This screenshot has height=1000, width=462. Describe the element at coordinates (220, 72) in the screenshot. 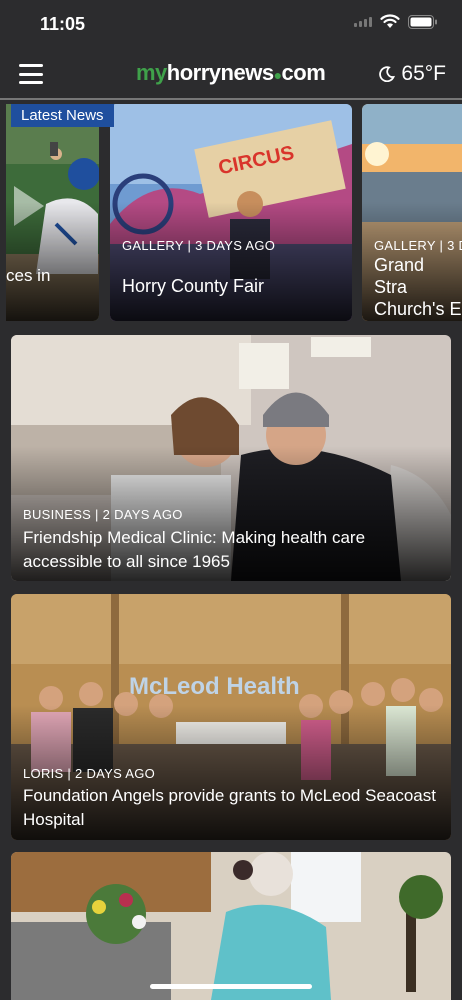

I see `logo-horrynews: horrynews` at that location.